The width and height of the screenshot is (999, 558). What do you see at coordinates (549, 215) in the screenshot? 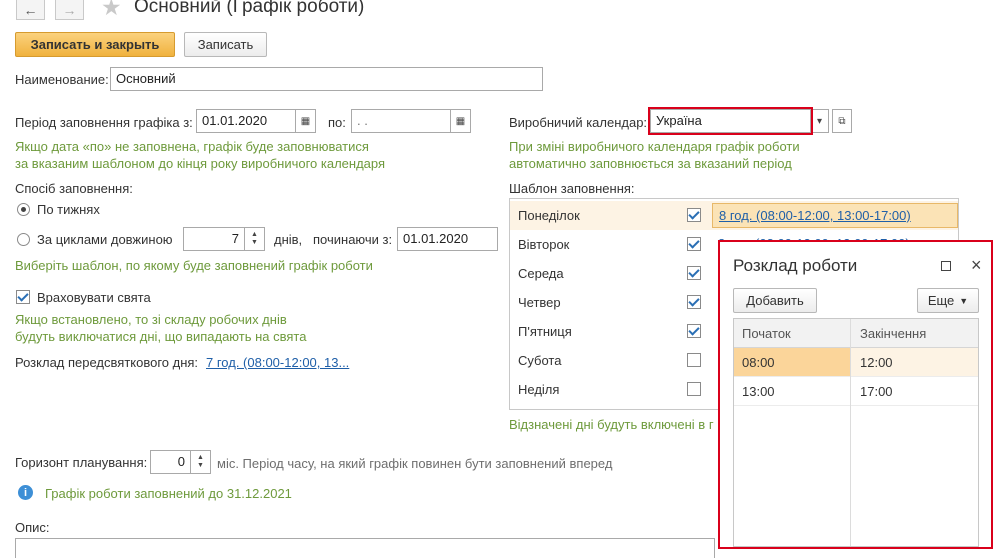
I see `day-label: Понеділок` at bounding box center [549, 215].